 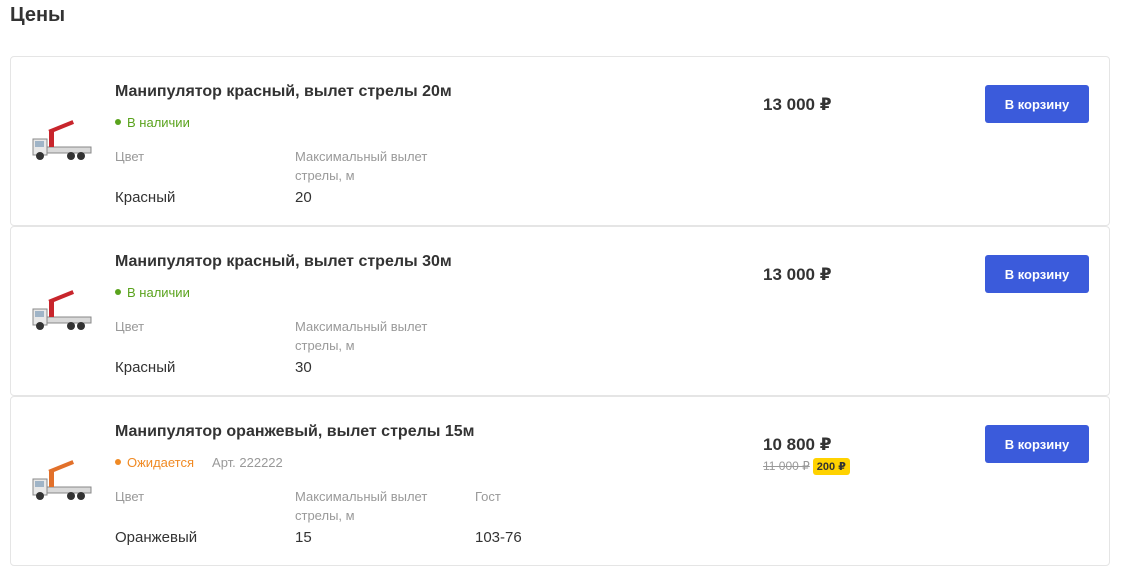 I want to click on property-label-gost: Гост, so click(x=488, y=496).